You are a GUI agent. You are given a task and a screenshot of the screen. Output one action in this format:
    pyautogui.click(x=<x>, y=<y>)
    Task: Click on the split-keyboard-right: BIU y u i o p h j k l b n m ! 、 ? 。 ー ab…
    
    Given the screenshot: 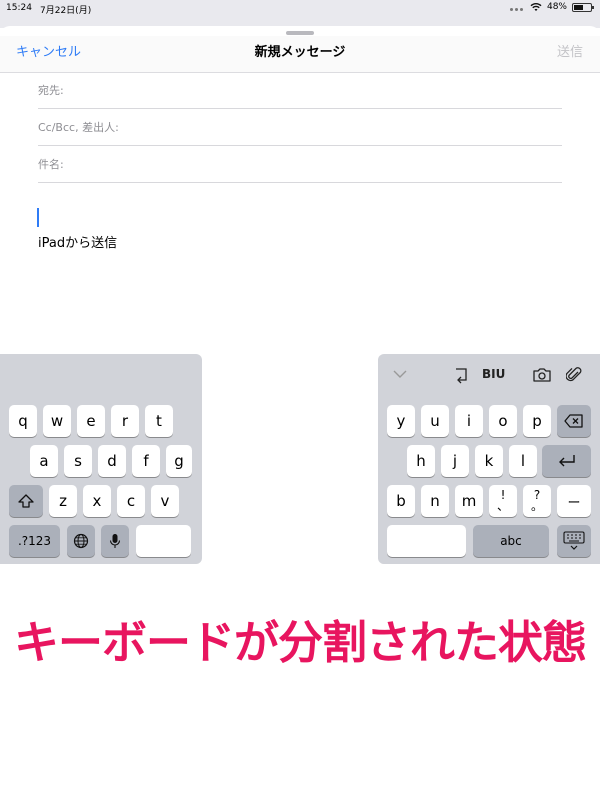 What is the action you would take?
    pyautogui.click(x=489, y=459)
    